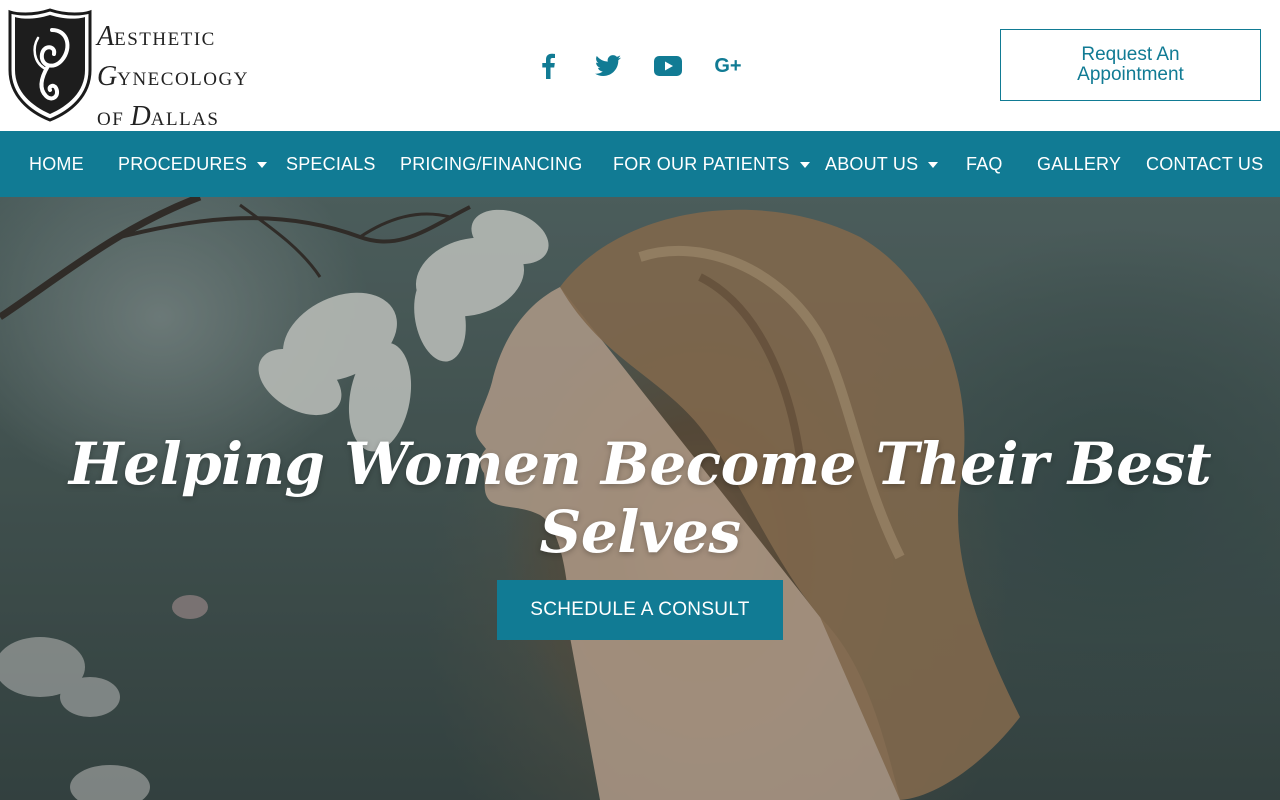 This screenshot has width=1280, height=800. I want to click on logo-wordmark: AESTHETIC GYNECOLOGY OF DALLAS, so click(173, 78).